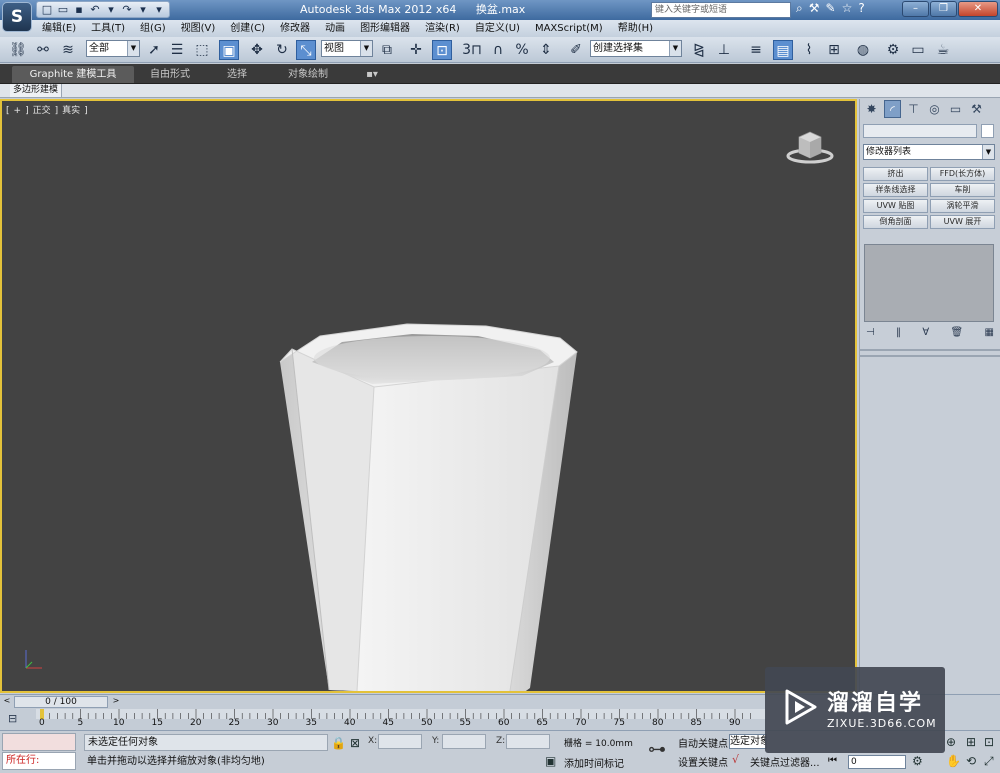 This screenshot has width=1000, height=773. Describe the element at coordinates (247, 28) in the screenshot. I see `menu-create: 创建(C)` at that location.